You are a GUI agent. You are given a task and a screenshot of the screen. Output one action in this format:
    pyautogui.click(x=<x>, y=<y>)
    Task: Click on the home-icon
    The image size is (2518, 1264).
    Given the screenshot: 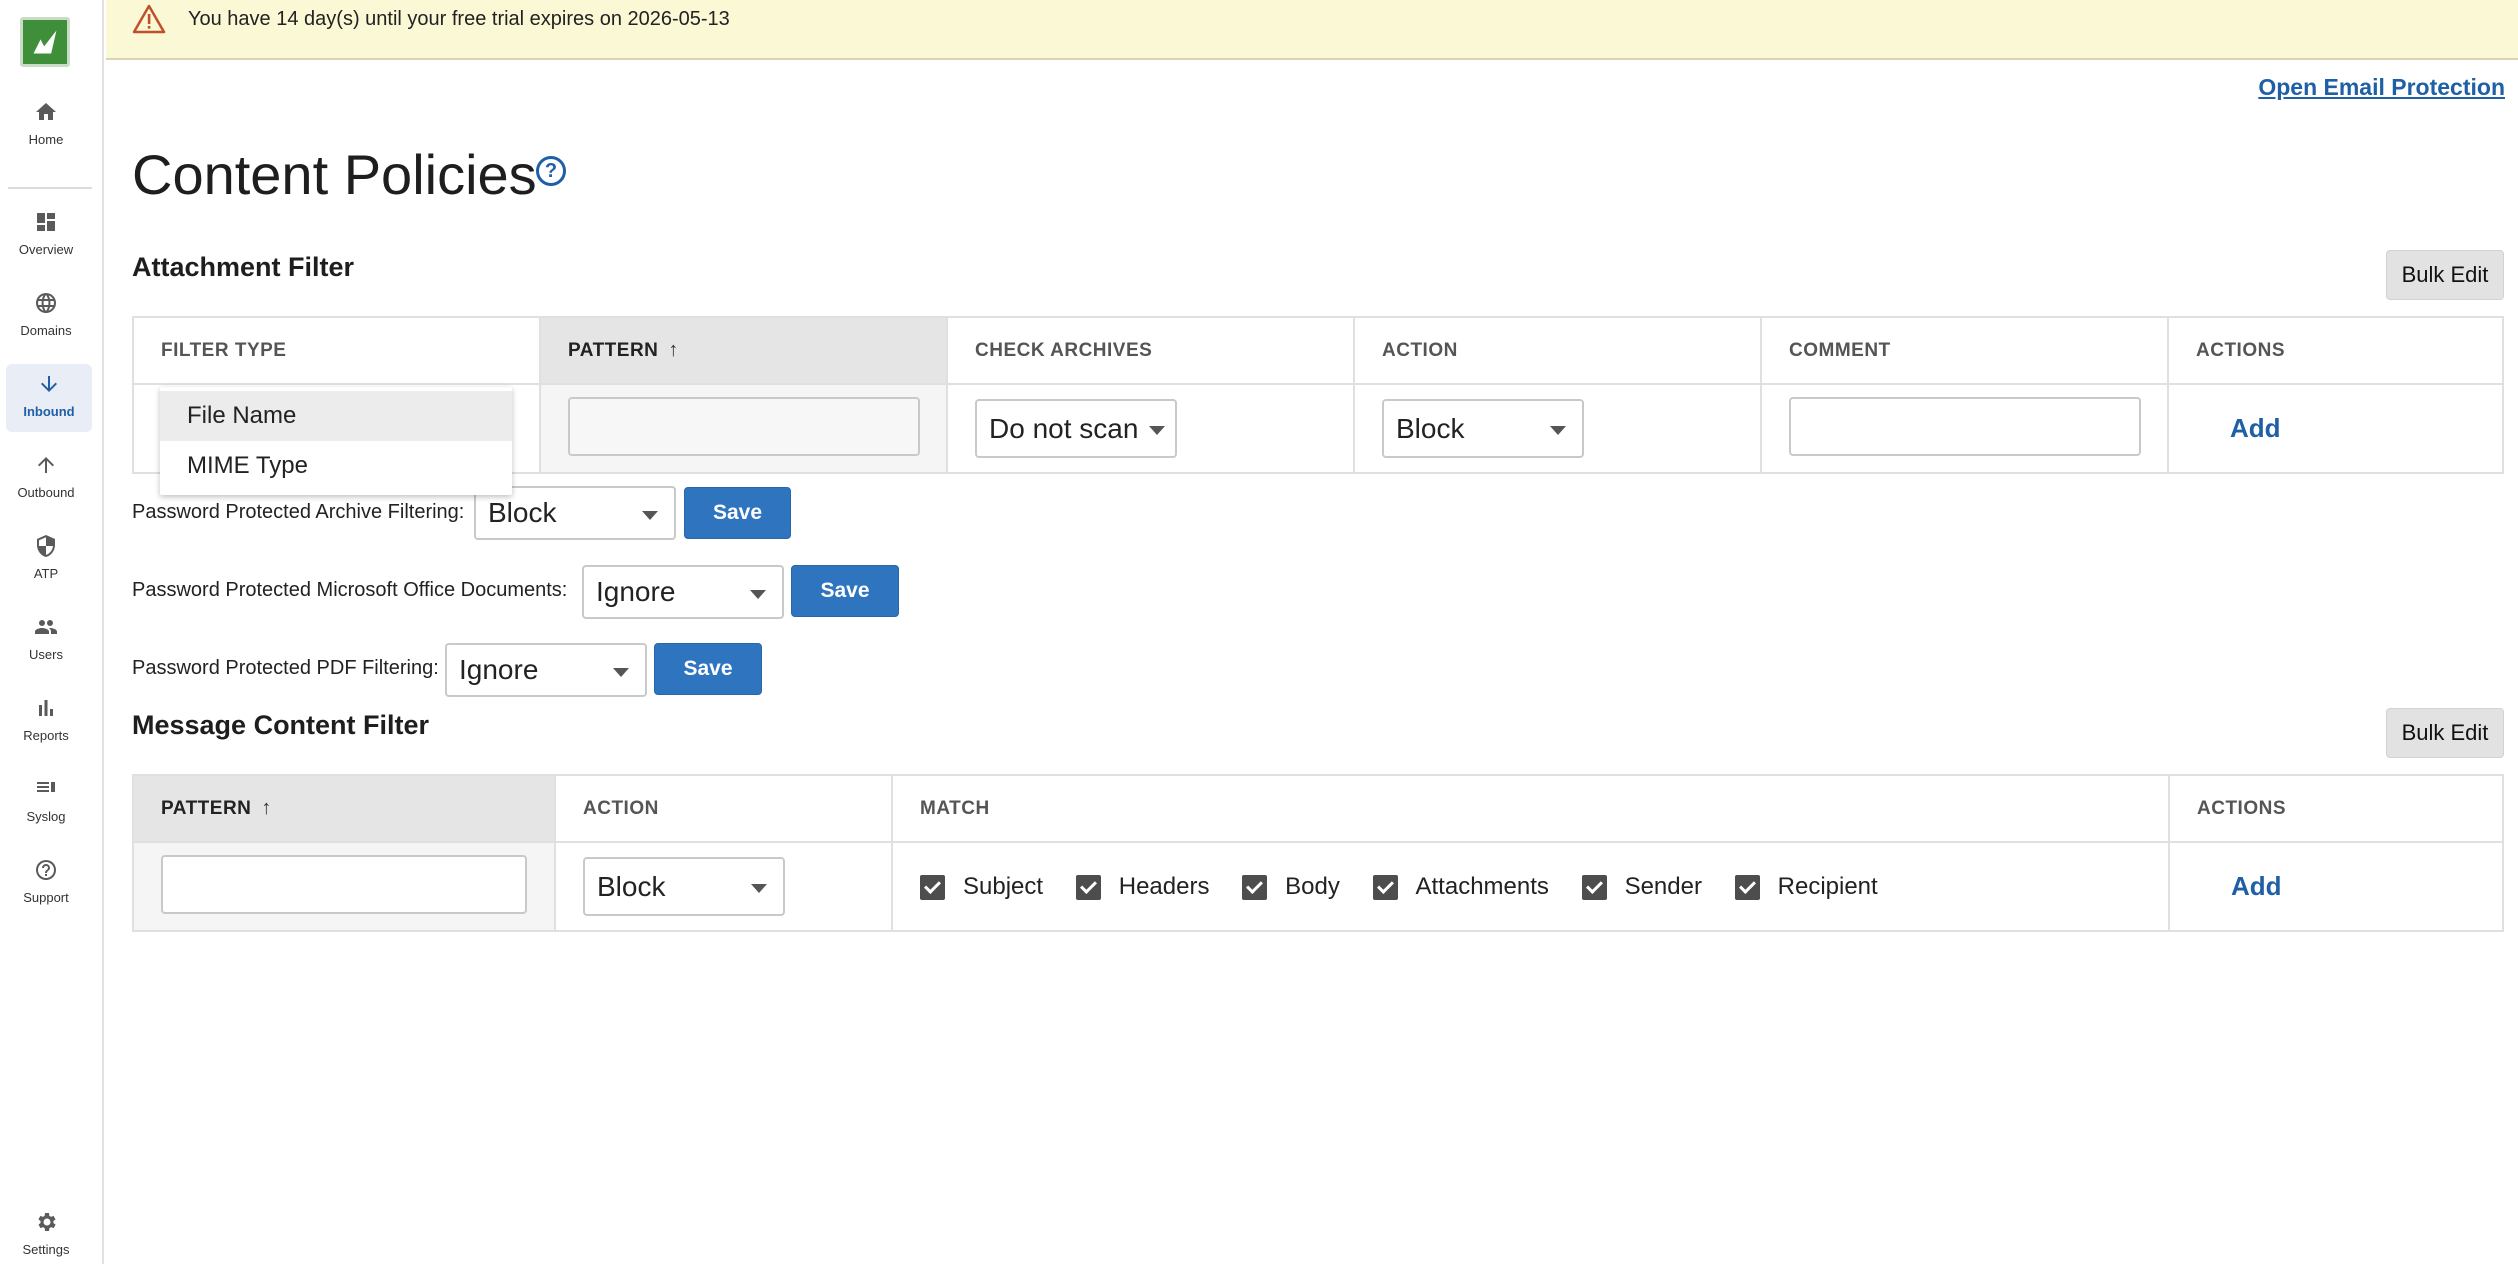 What is the action you would take?
    pyautogui.click(x=46, y=112)
    